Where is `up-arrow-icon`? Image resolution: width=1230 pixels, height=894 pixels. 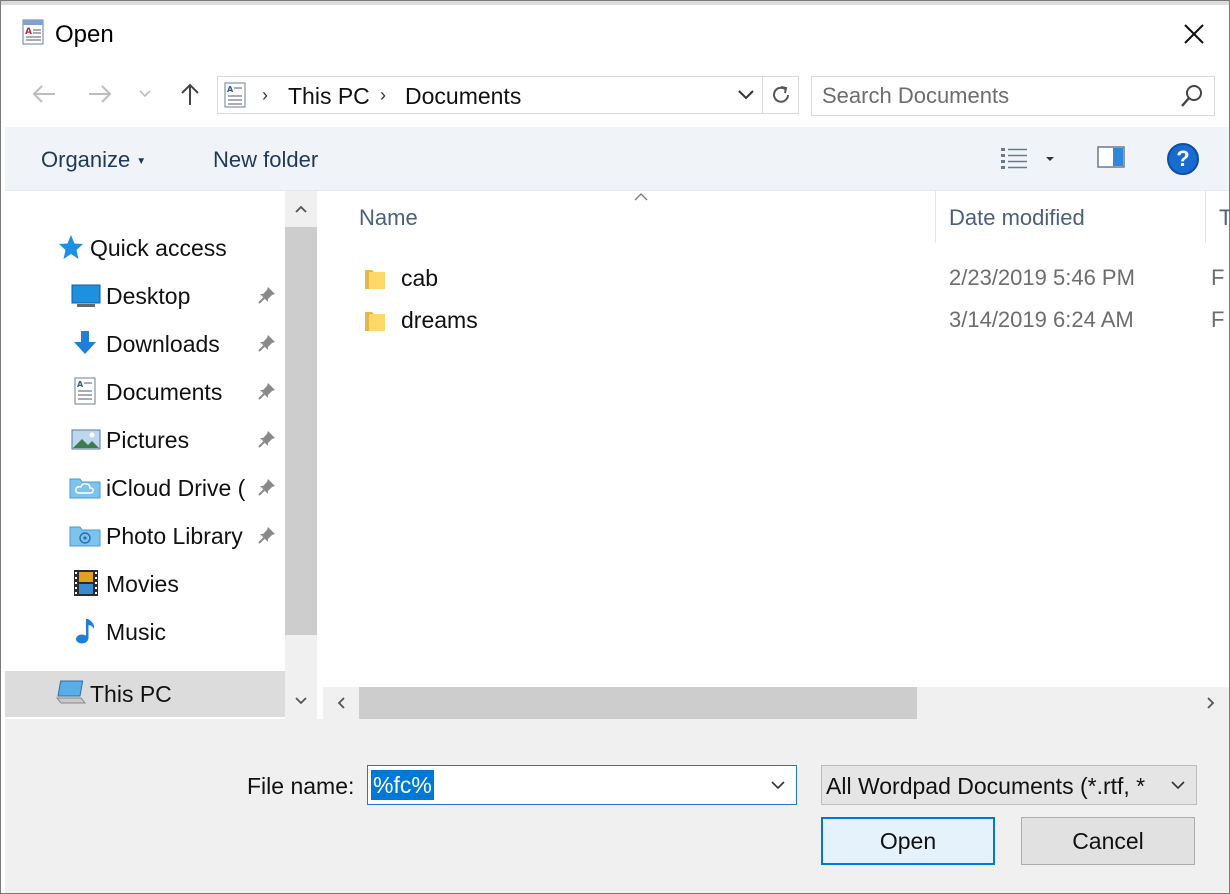 up-arrow-icon is located at coordinates (190, 94).